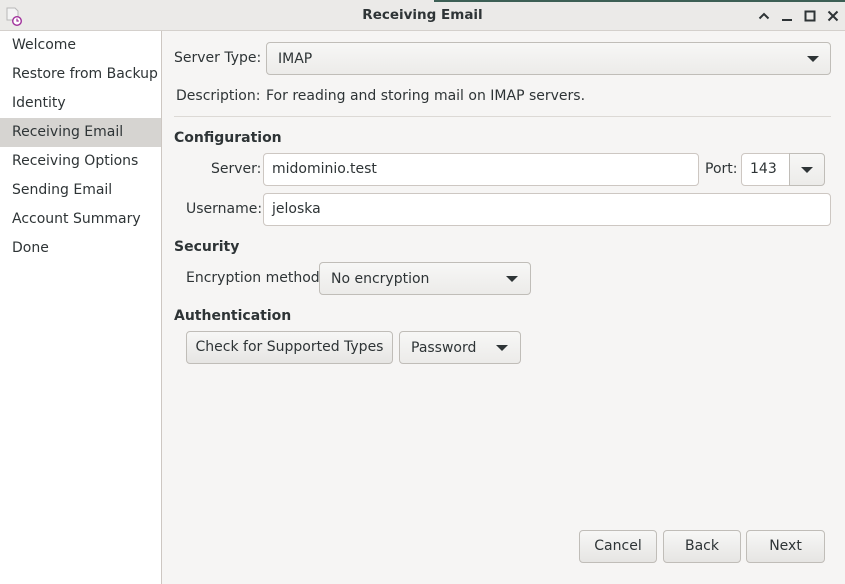  Describe the element at coordinates (547, 209) in the screenshot. I see `username-input: jeloska` at that location.